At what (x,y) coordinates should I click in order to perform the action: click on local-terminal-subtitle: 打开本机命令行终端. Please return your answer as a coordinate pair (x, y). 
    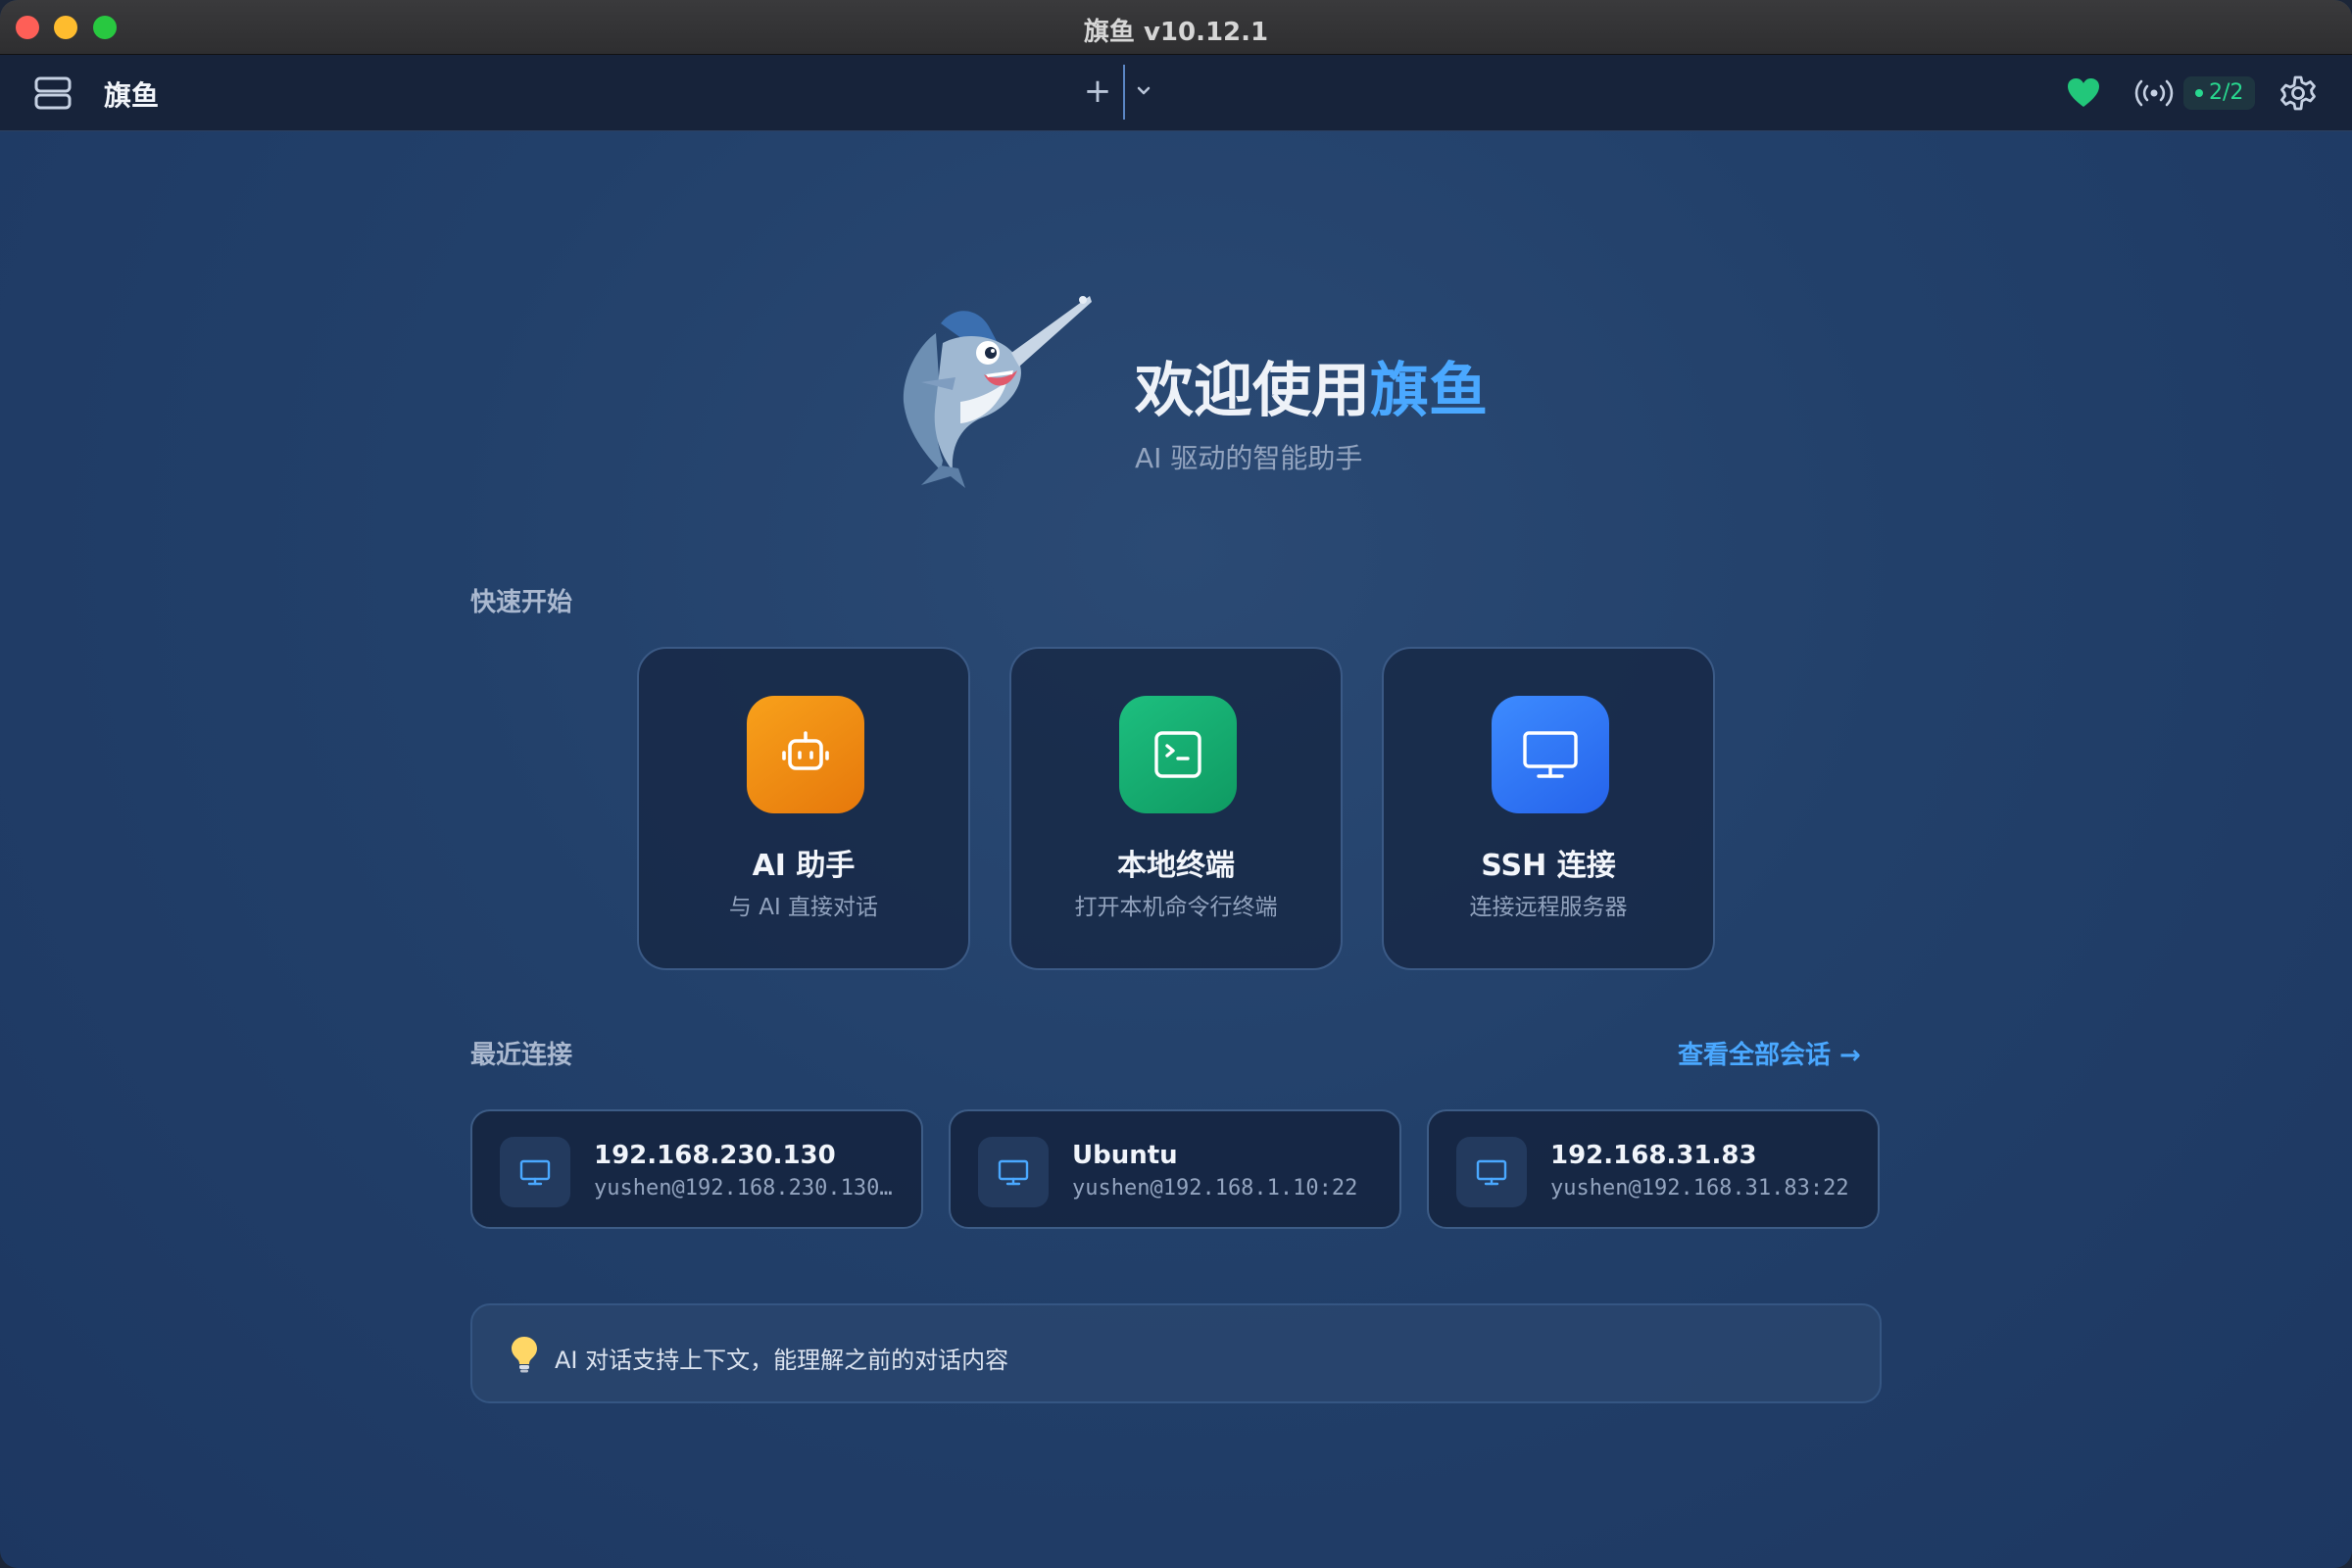
    Looking at the image, I should click on (1176, 907).